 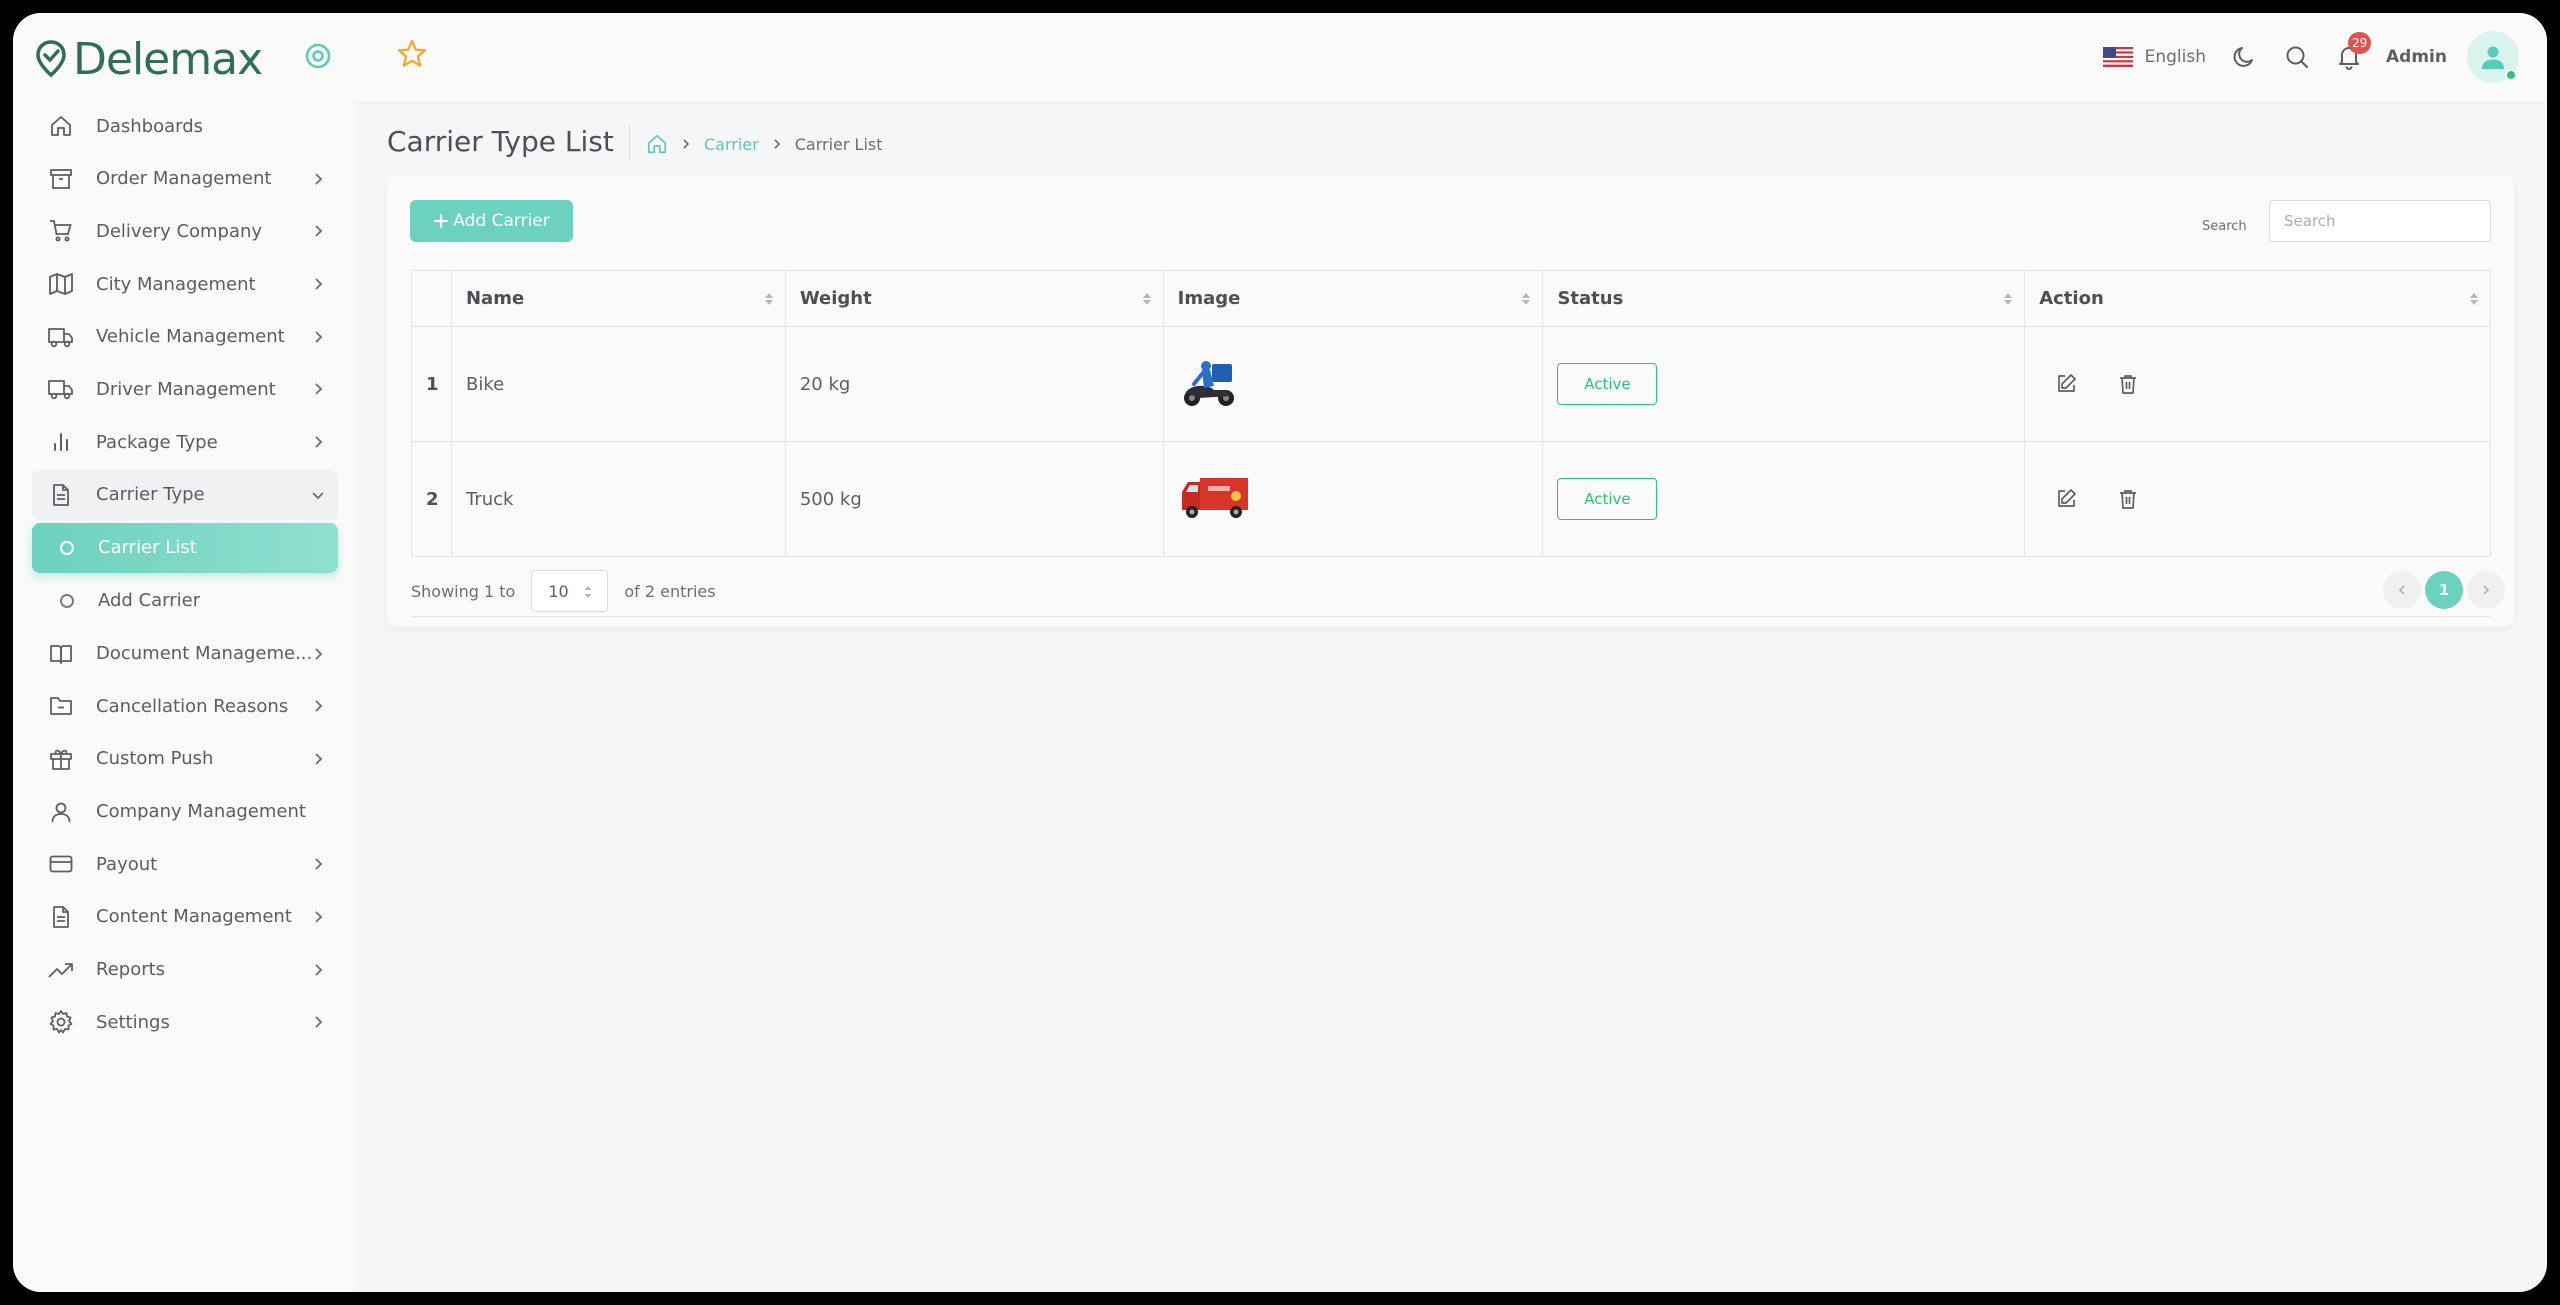 What do you see at coordinates (1353, 298) in the screenshot?
I see `column-header-image: Image` at bounding box center [1353, 298].